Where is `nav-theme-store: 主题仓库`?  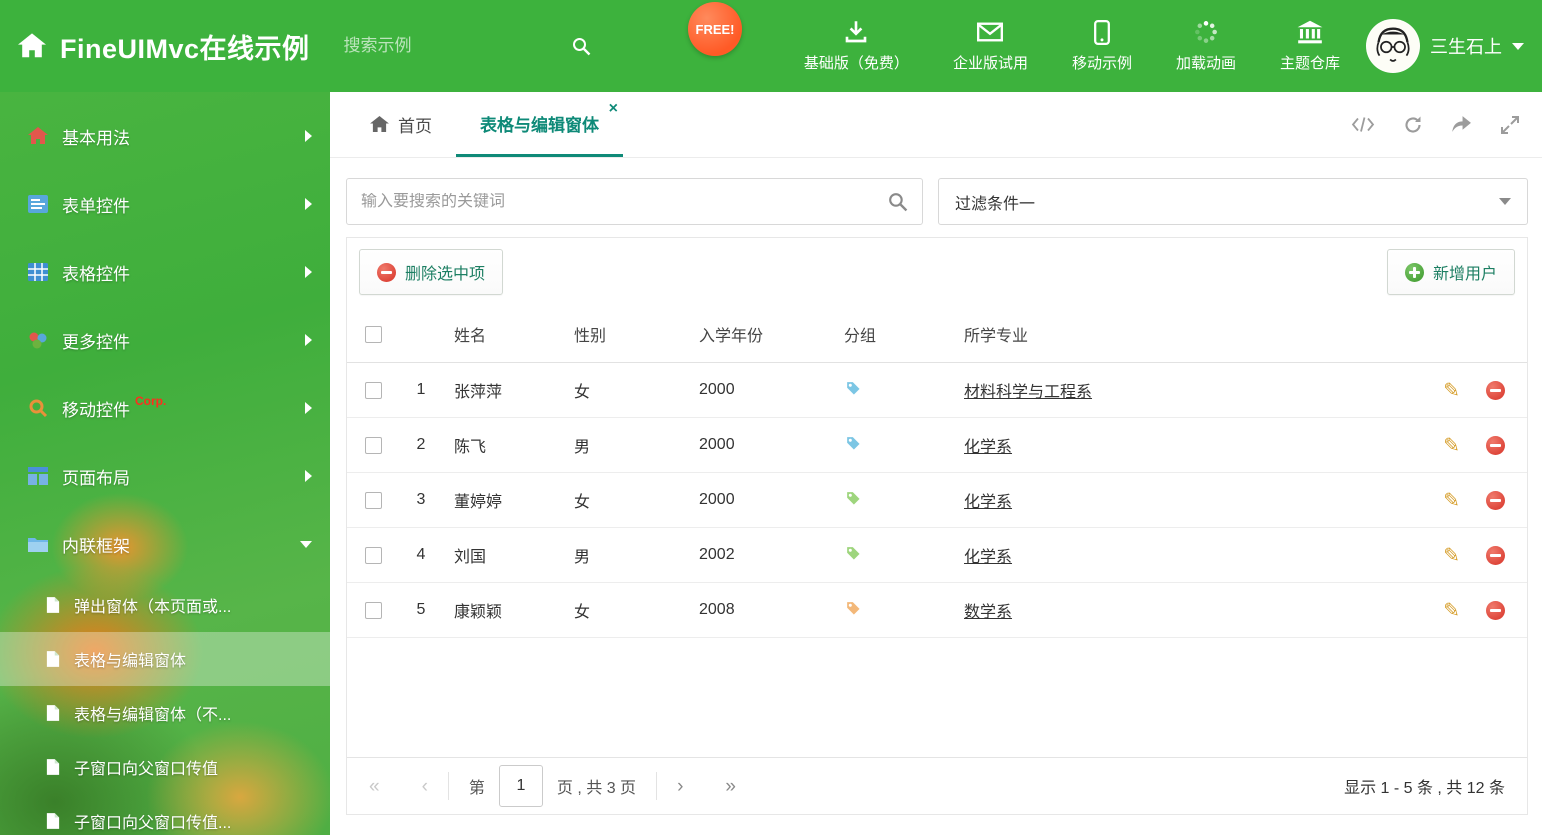 nav-theme-store: 主题仓库 is located at coordinates (1310, 46).